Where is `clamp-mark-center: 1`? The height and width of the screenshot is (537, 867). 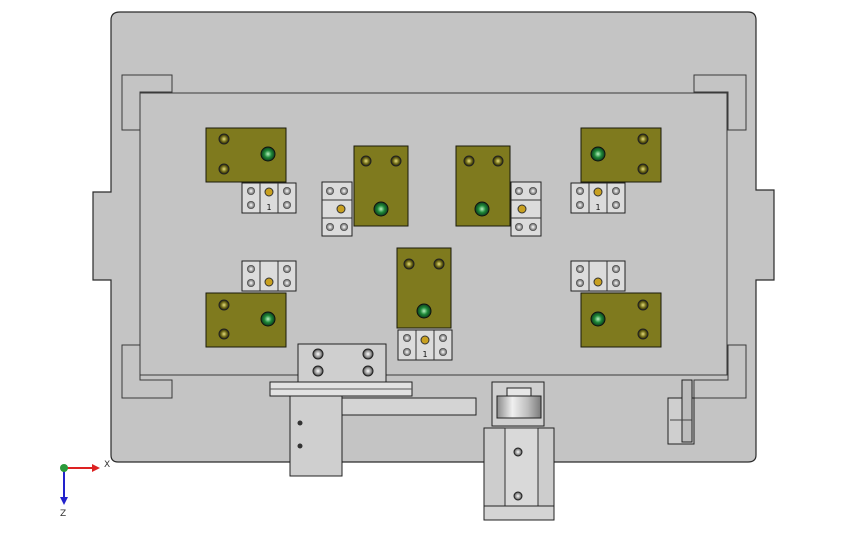 clamp-mark-center: 1 is located at coordinates (424, 354).